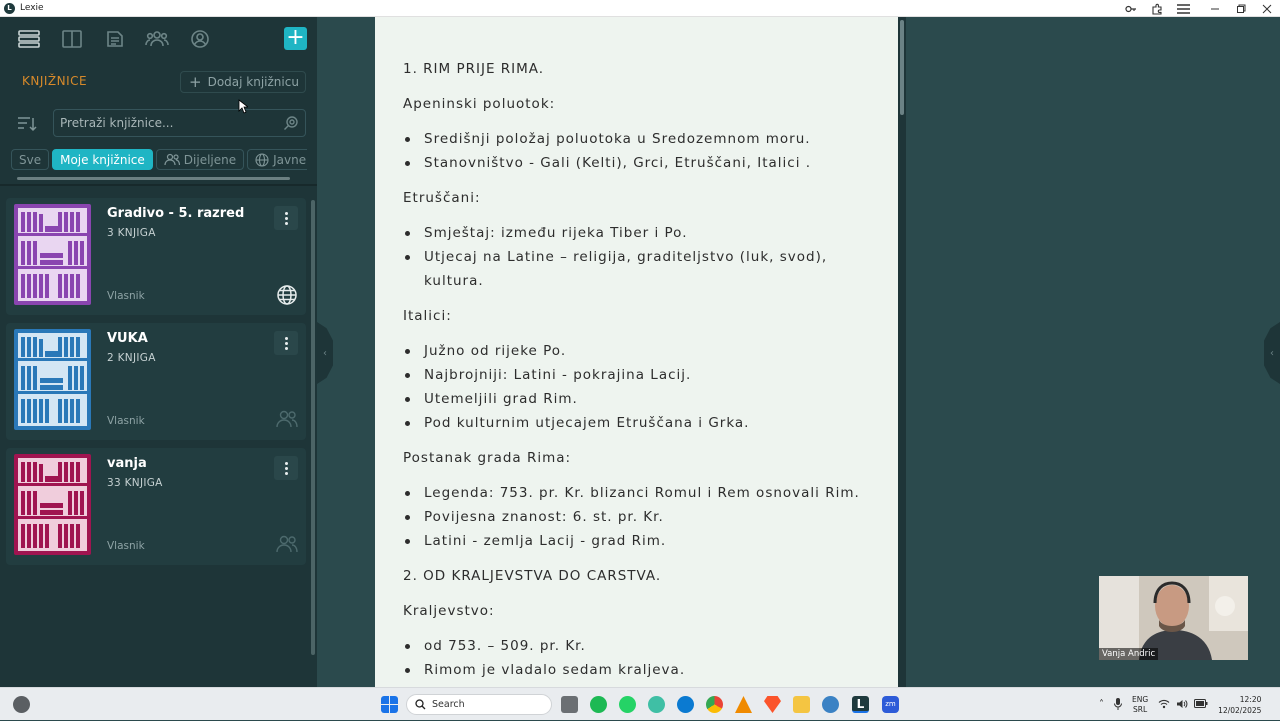 Image resolution: width=1280 pixels, height=721 pixels. What do you see at coordinates (29, 39) in the screenshot?
I see `library-stack-icon` at bounding box center [29, 39].